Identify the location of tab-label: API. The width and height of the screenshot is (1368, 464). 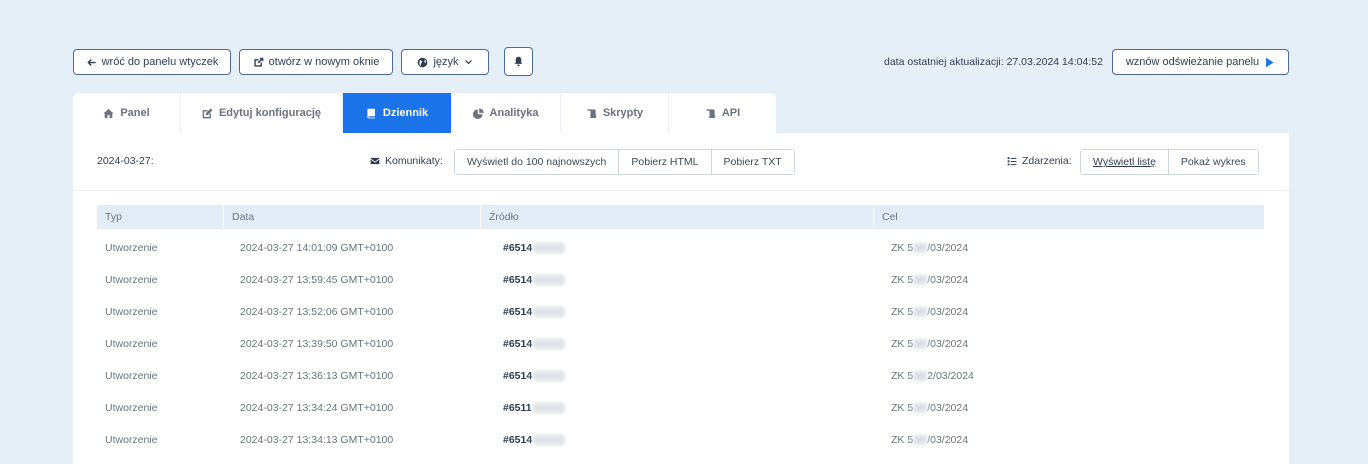
(731, 113).